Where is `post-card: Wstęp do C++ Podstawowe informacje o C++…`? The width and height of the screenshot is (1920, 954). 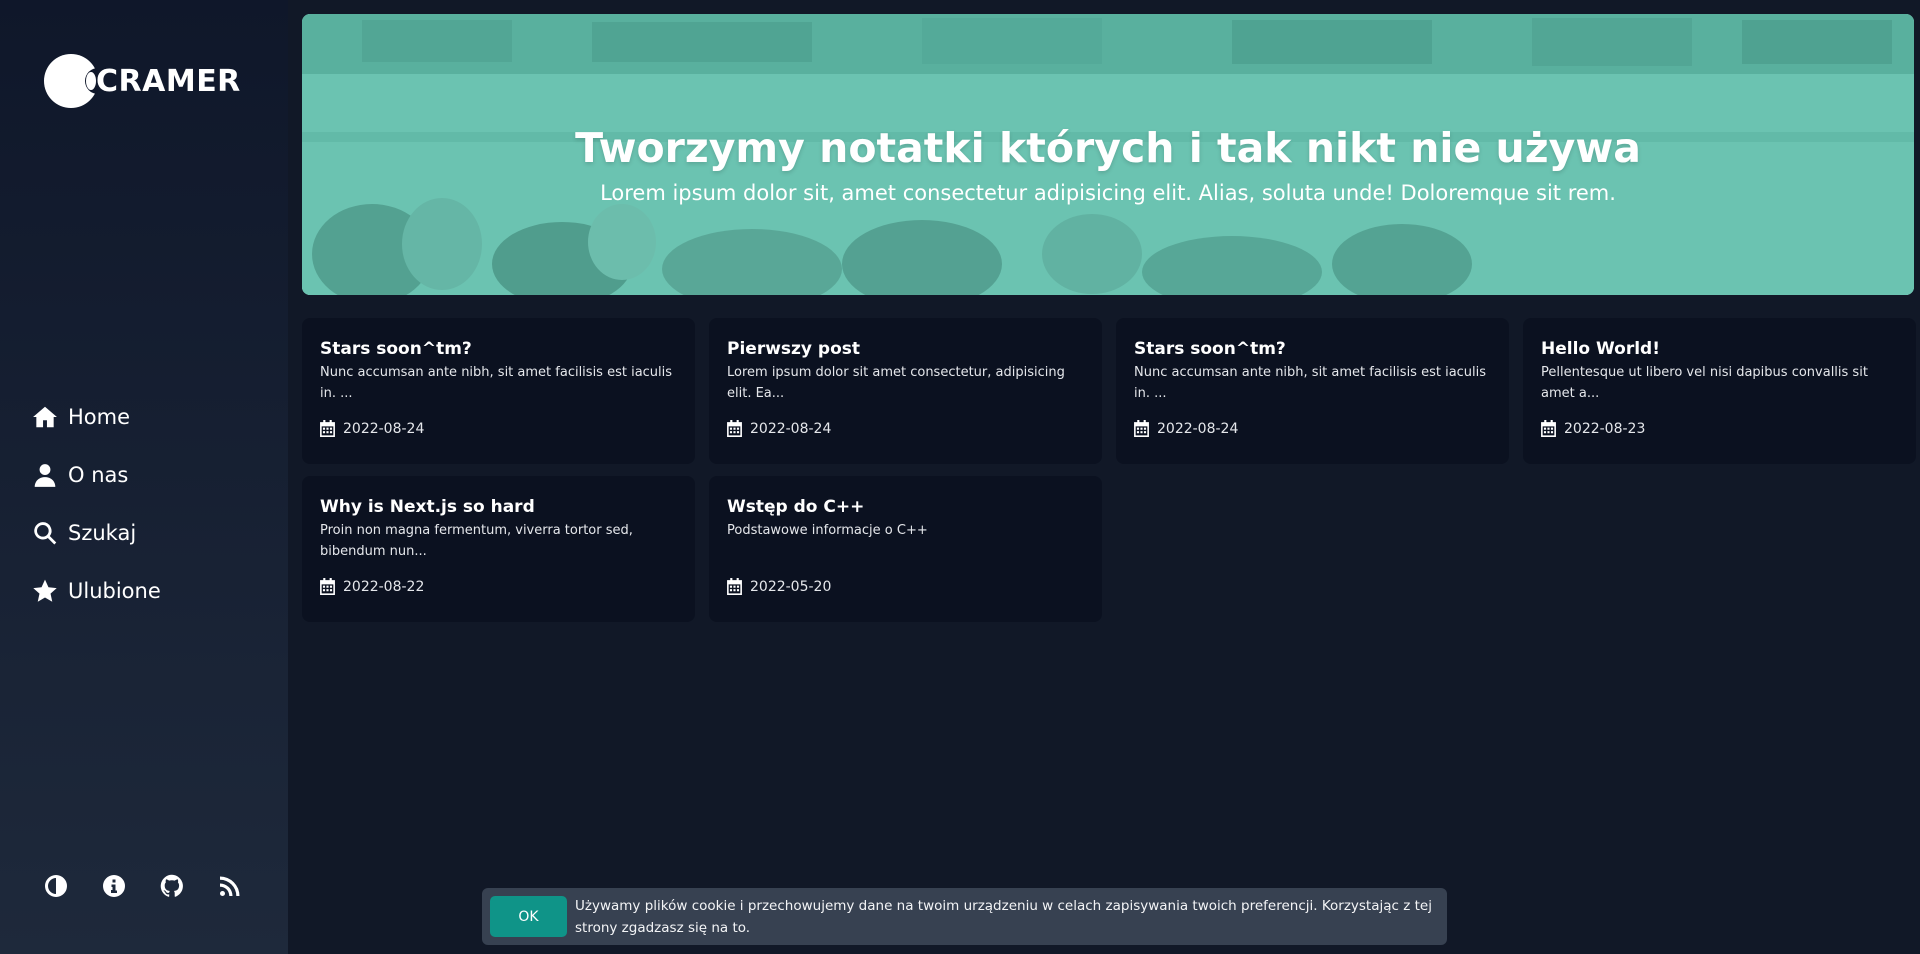
post-card: Wstęp do C++ Podstawowe informacje o C++… is located at coordinates (905, 549).